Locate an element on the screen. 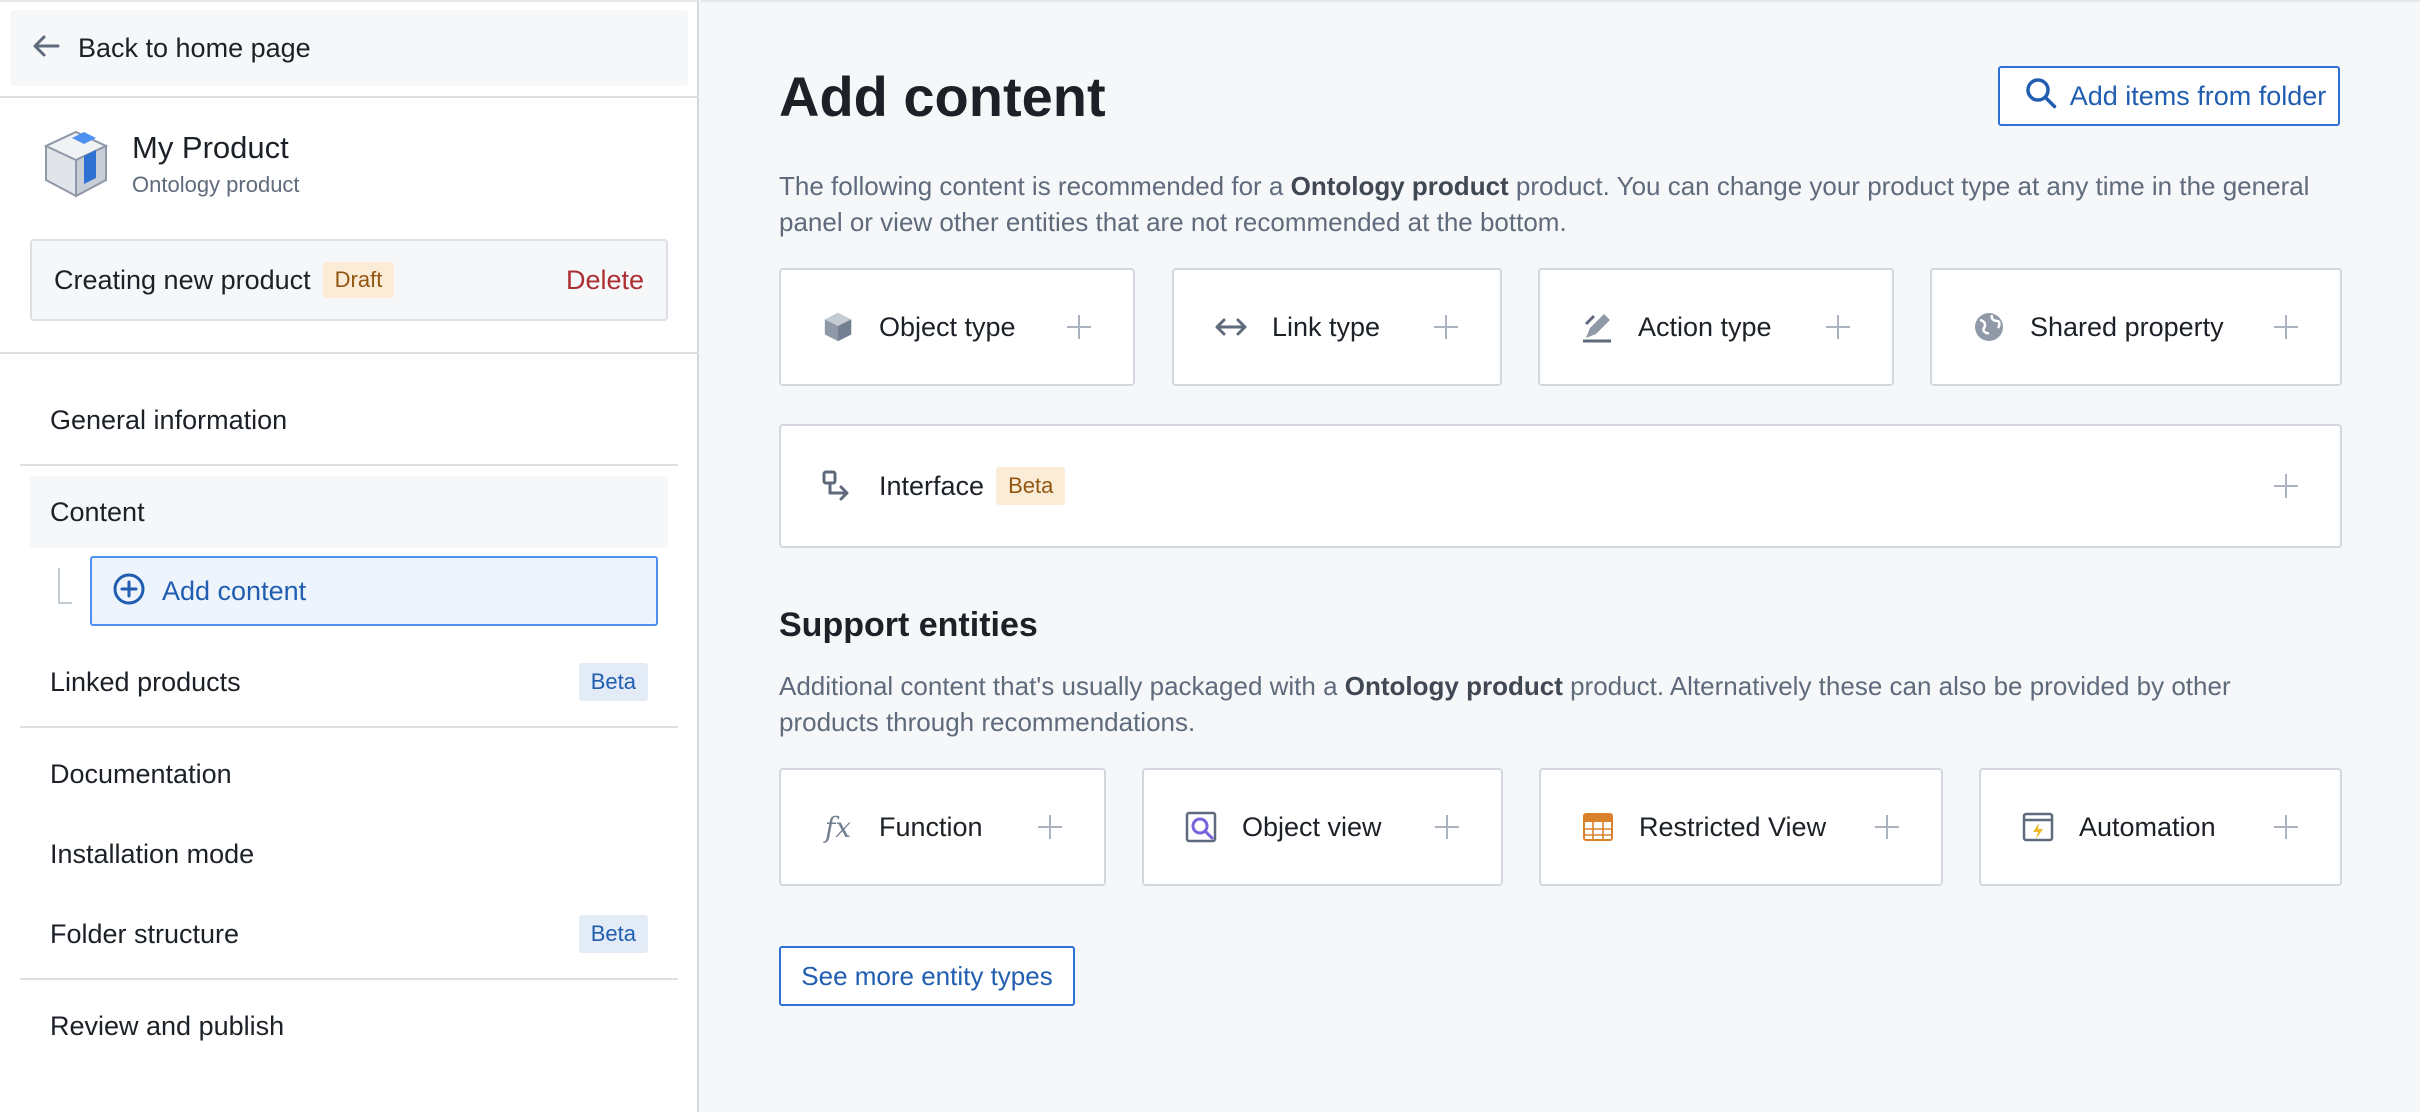 This screenshot has height=1112, width=2420. nav-label: Documentation is located at coordinates (141, 773).